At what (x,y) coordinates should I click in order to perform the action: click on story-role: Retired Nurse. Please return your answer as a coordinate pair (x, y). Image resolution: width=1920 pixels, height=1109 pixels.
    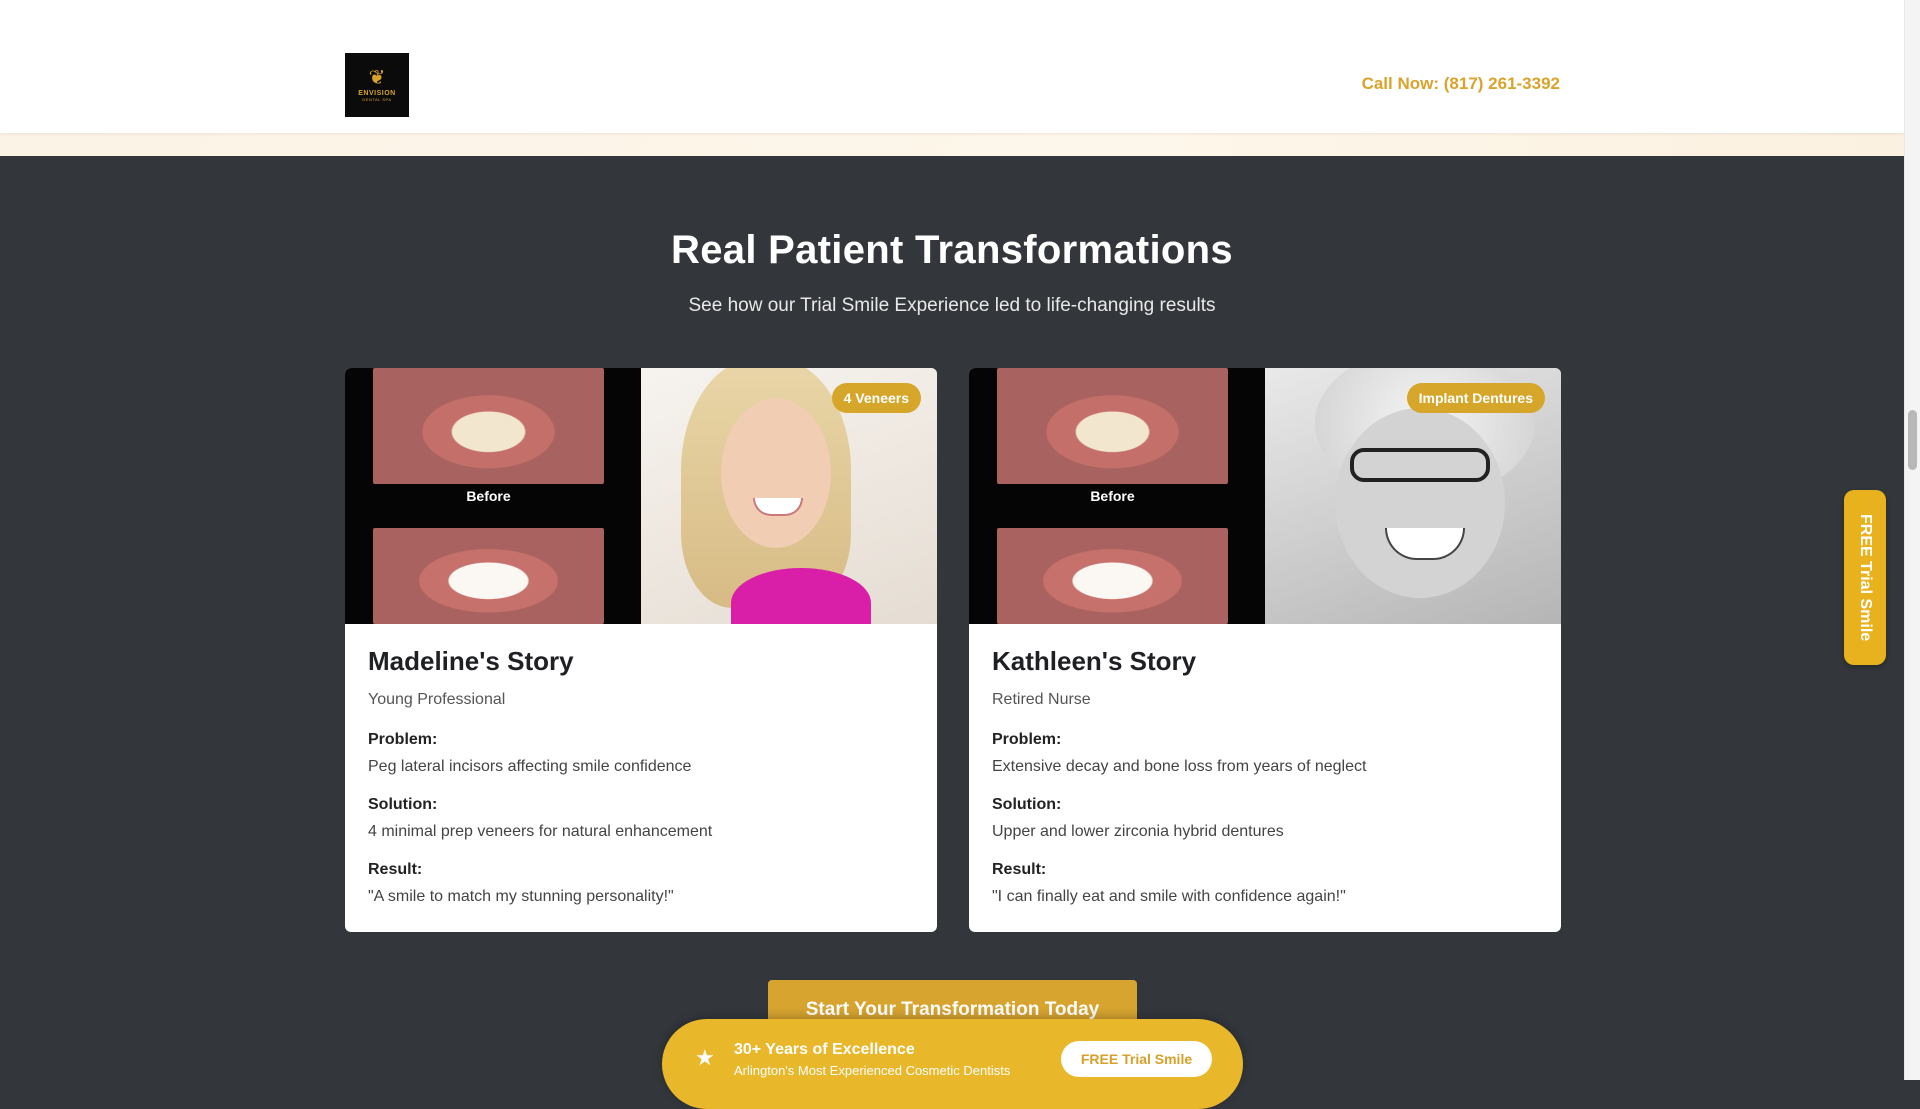
    Looking at the image, I should click on (1041, 699).